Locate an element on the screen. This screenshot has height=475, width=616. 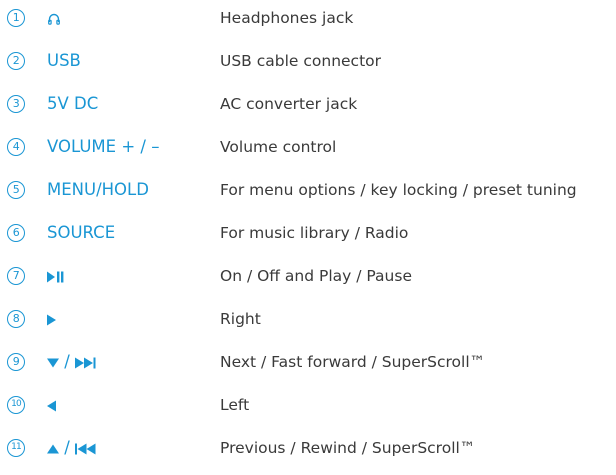
item-number-badge: 4 is located at coordinates (16, 147).